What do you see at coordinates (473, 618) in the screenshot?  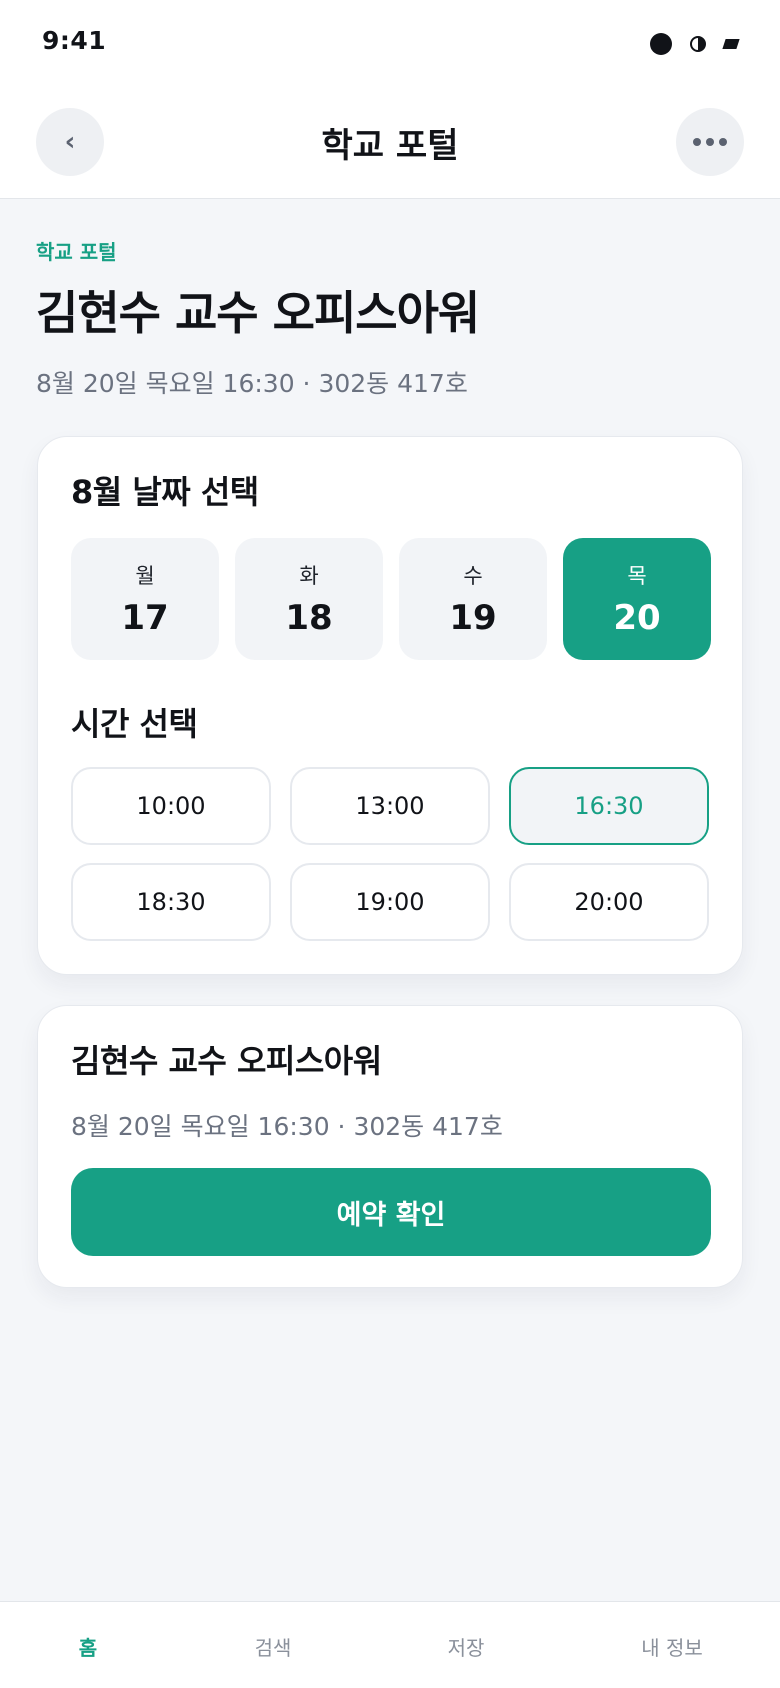 I see `date-day: 19` at bounding box center [473, 618].